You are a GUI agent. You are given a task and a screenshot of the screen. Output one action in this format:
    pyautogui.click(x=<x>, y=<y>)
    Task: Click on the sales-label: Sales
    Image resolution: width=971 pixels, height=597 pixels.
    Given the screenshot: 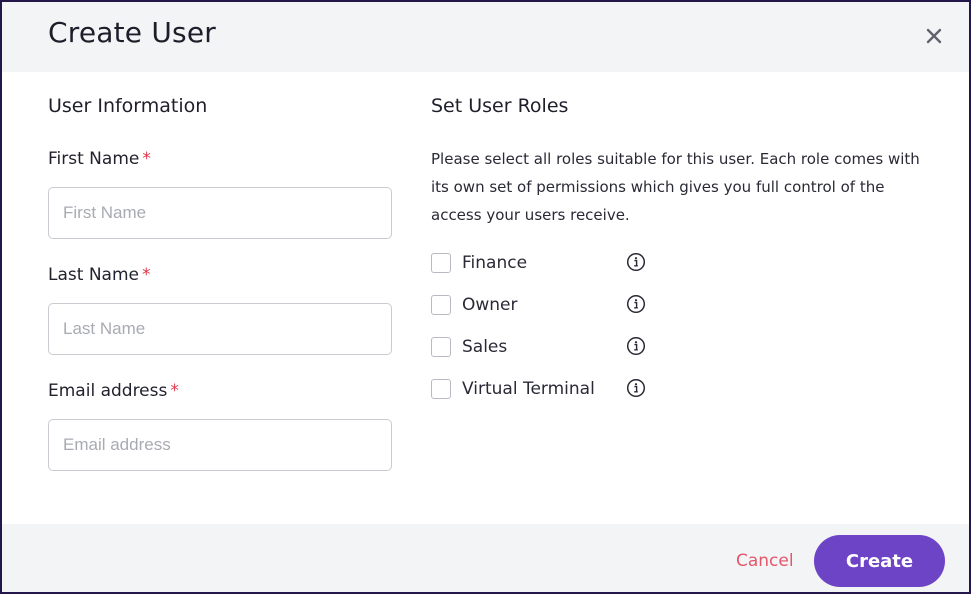 What is the action you would take?
    pyautogui.click(x=485, y=347)
    